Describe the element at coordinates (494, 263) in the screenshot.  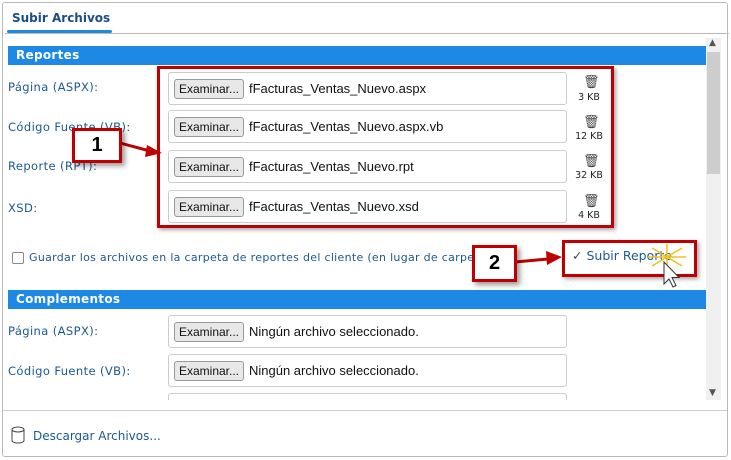
I see `callout-2: 2` at that location.